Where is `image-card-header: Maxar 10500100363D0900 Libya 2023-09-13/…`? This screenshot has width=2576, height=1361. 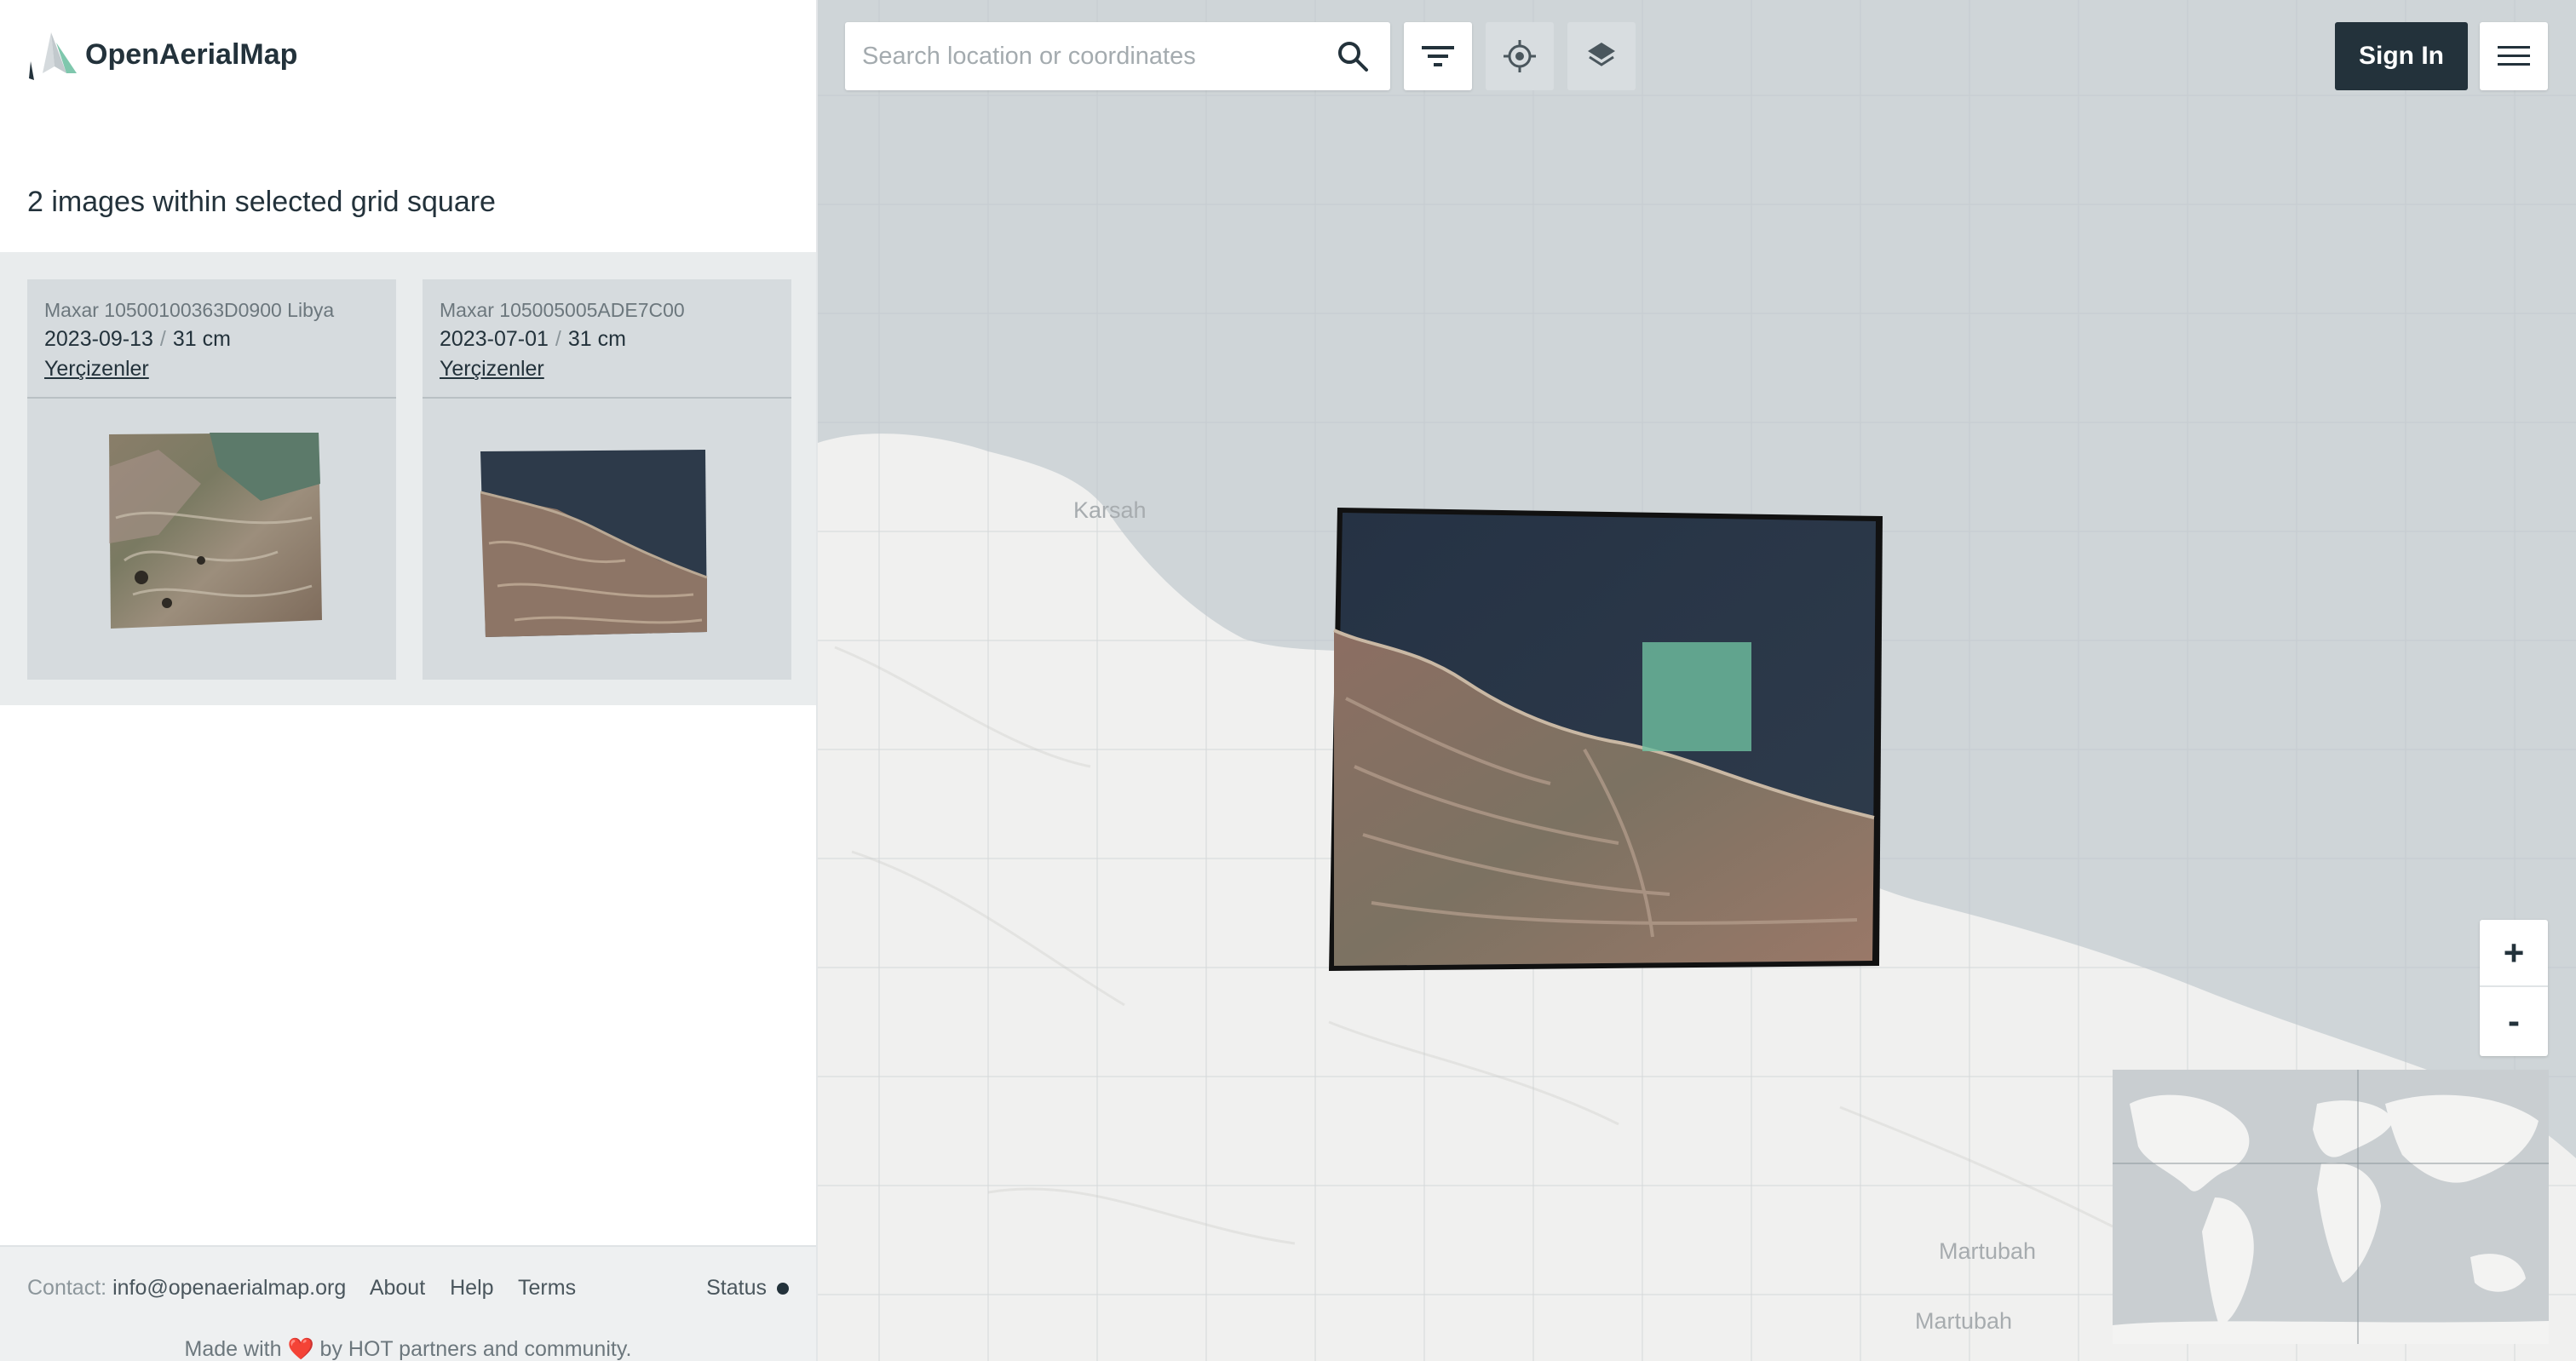
image-card-header: Maxar 10500100363D0900 Libya 2023-09-13/… is located at coordinates (211, 339).